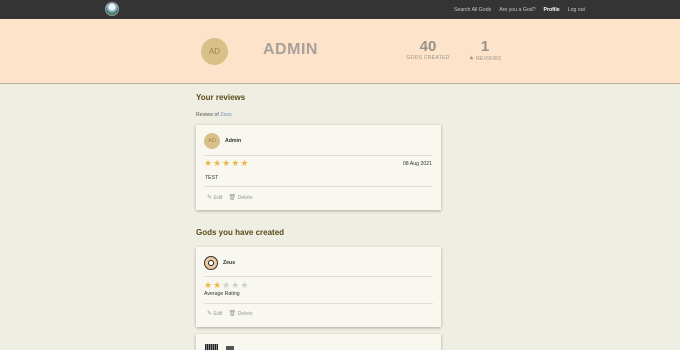 Image resolution: width=680 pixels, height=350 pixels. What do you see at coordinates (229, 263) in the screenshot?
I see `god-name: Zeus` at bounding box center [229, 263].